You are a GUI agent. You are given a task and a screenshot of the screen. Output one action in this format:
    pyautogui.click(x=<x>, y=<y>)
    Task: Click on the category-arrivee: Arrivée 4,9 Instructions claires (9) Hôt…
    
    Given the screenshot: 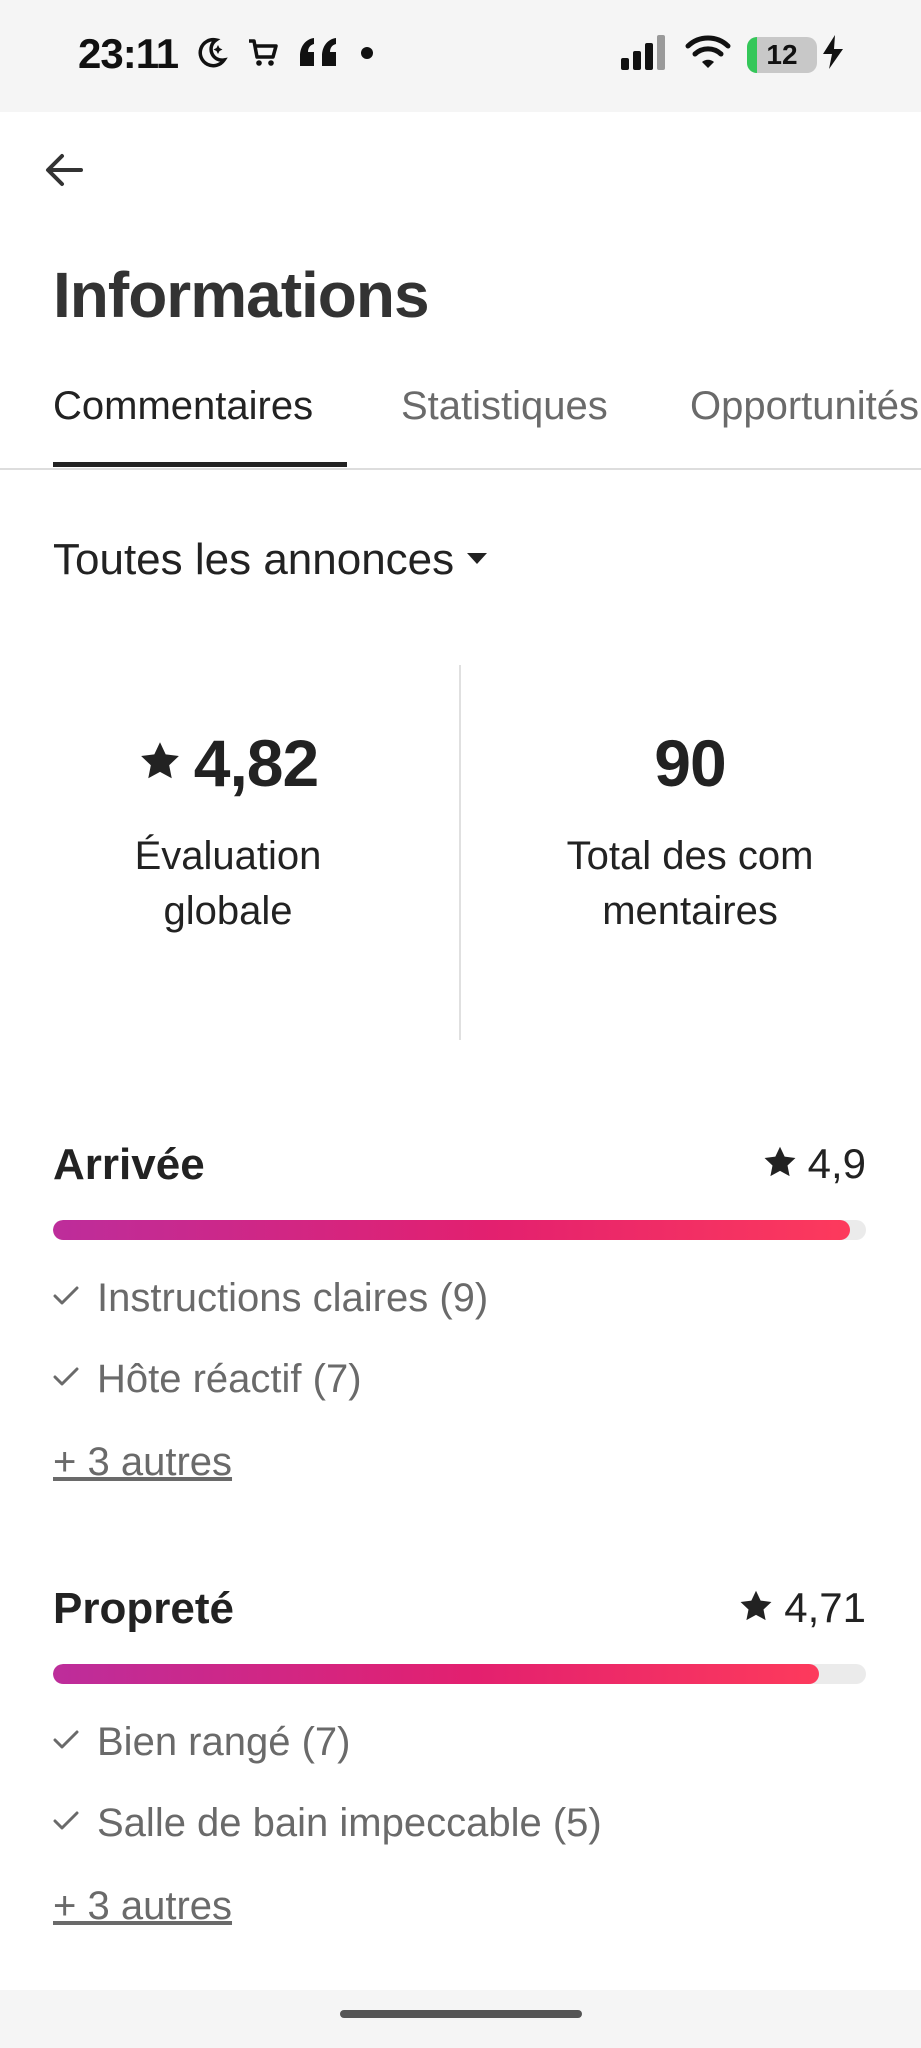 What is the action you would take?
    pyautogui.click(x=459, y=1312)
    